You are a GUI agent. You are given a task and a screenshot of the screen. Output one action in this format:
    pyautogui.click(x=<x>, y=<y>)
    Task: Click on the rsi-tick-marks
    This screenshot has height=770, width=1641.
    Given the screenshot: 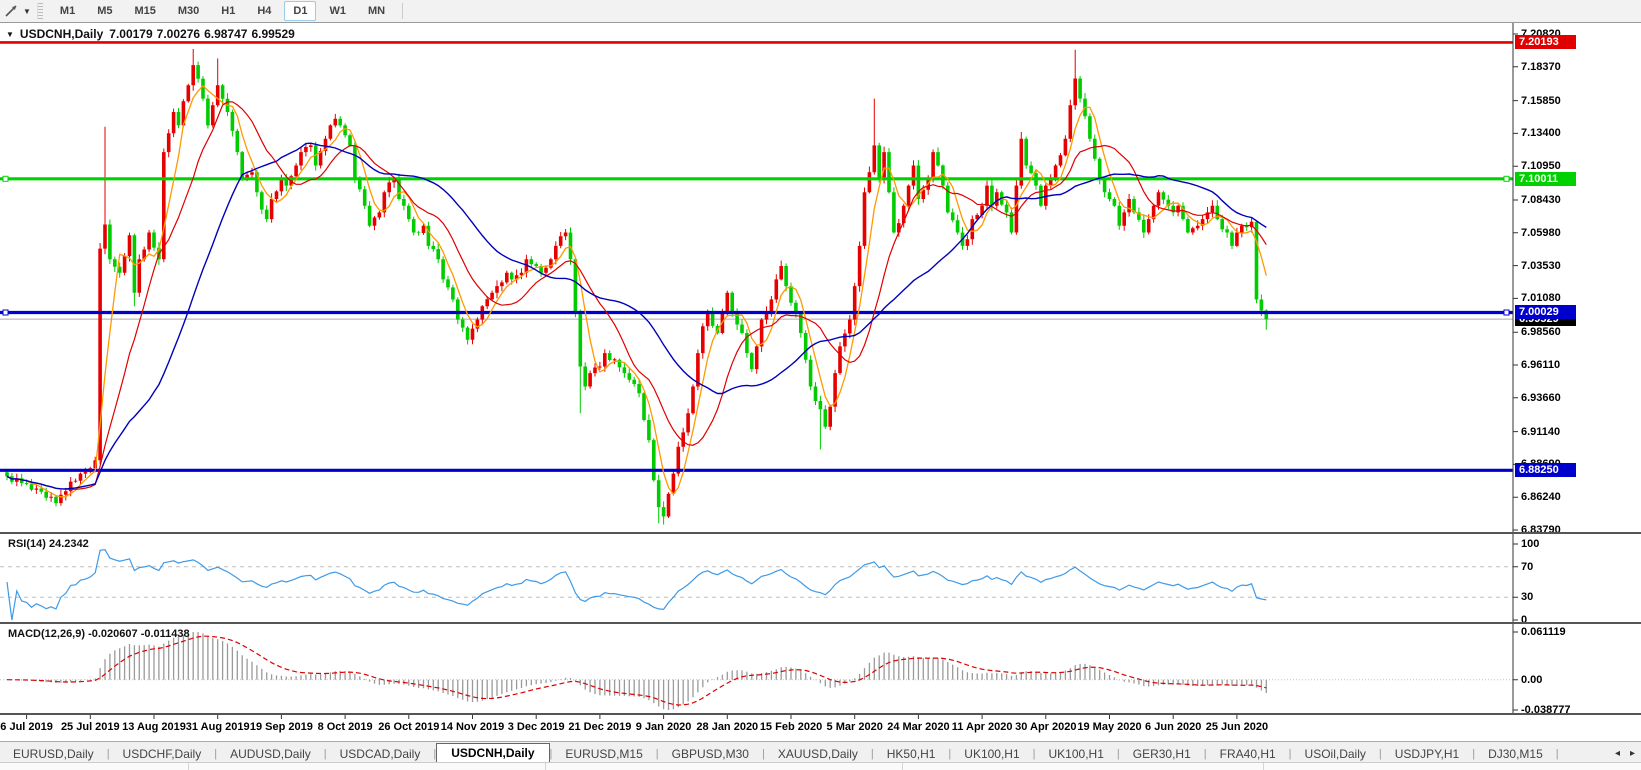 What is the action you would take?
    pyautogui.click(x=1515, y=582)
    